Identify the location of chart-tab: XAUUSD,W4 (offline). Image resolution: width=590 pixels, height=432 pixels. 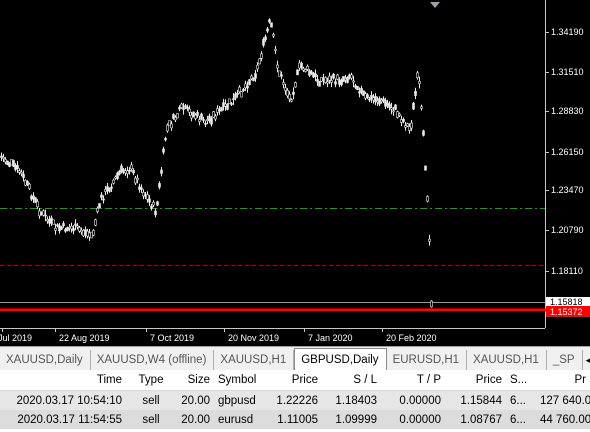
(153, 360).